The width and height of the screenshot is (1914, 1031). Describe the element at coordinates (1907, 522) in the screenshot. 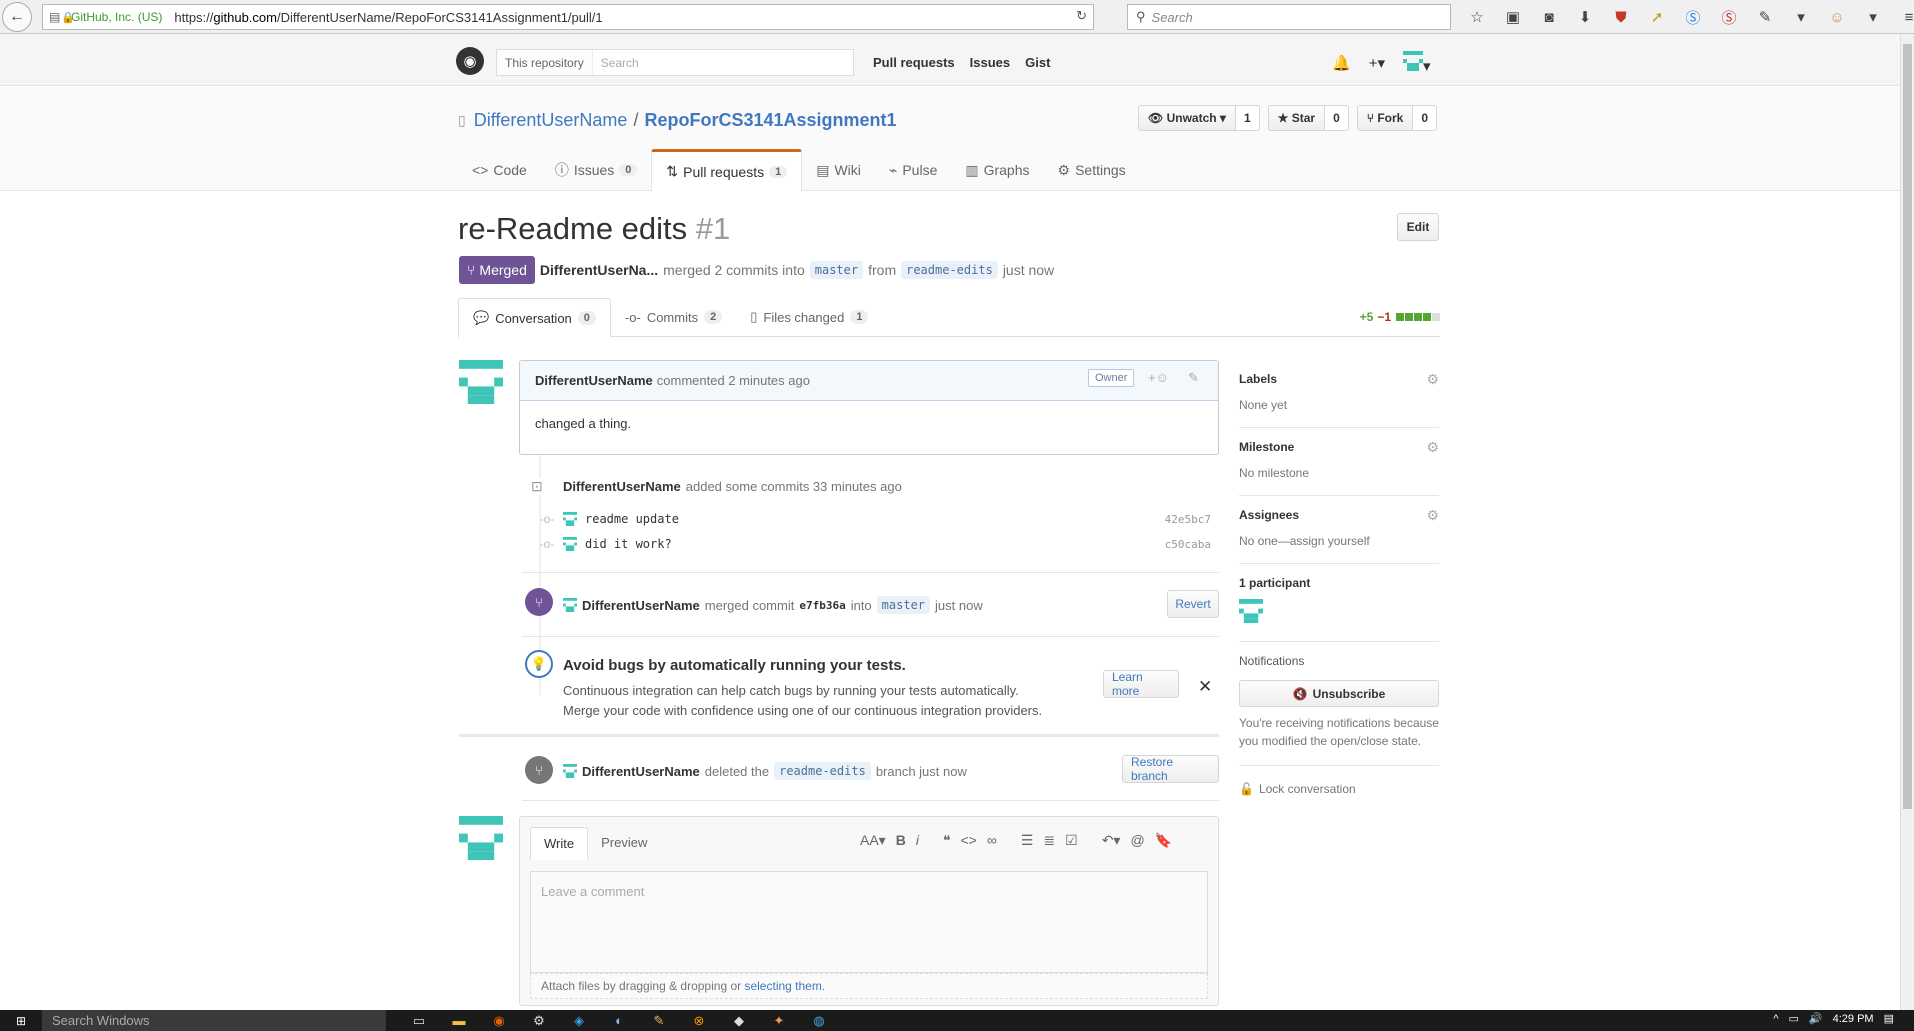

I see `page-scrollbar` at that location.